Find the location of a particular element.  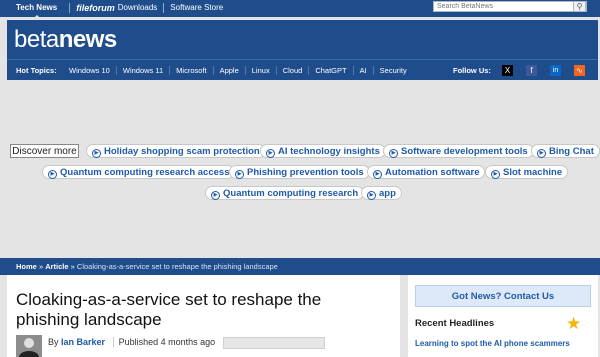

pill-label: Software development tools is located at coordinates (464, 151).